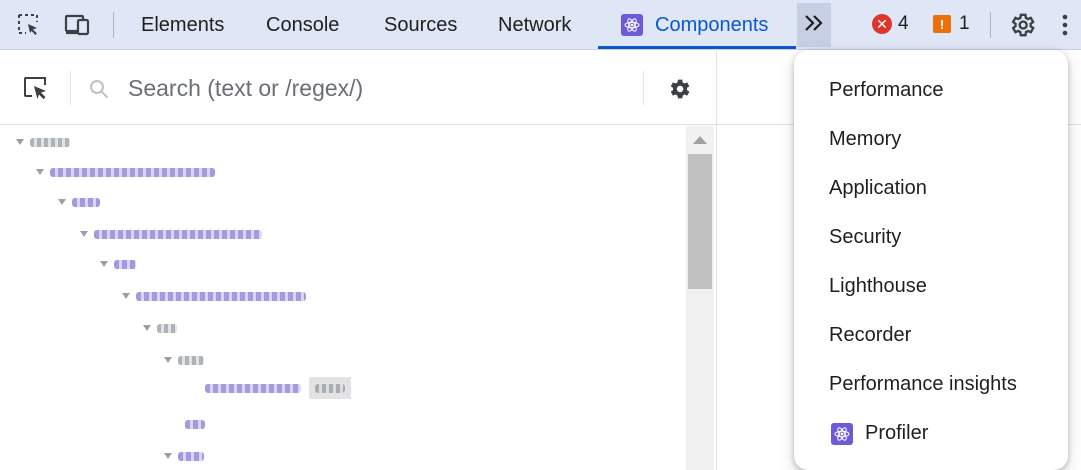  I want to click on menu-item-recorder: Recorder, so click(931, 335).